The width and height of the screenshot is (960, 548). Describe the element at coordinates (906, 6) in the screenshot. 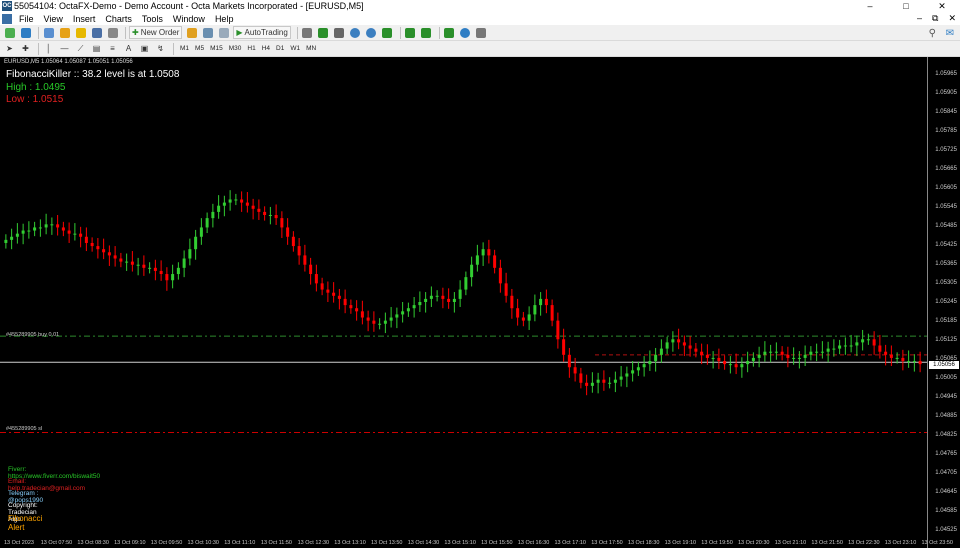

I see `maximize-button: □` at that location.